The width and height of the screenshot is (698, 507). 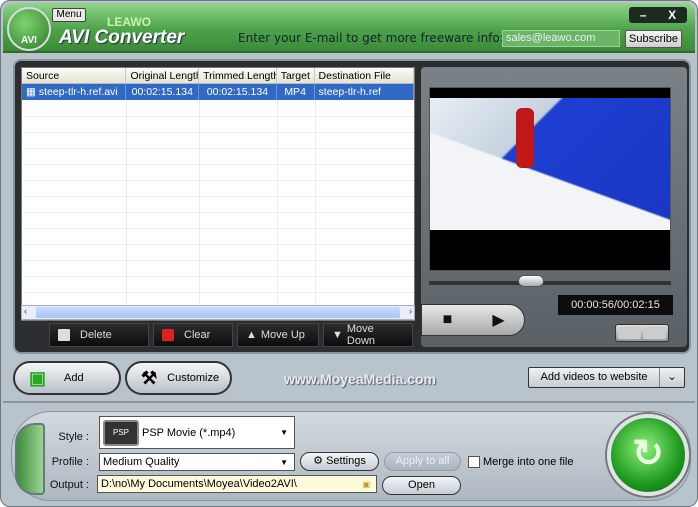 What do you see at coordinates (69, 485) in the screenshot?
I see `output-label: Output :` at bounding box center [69, 485].